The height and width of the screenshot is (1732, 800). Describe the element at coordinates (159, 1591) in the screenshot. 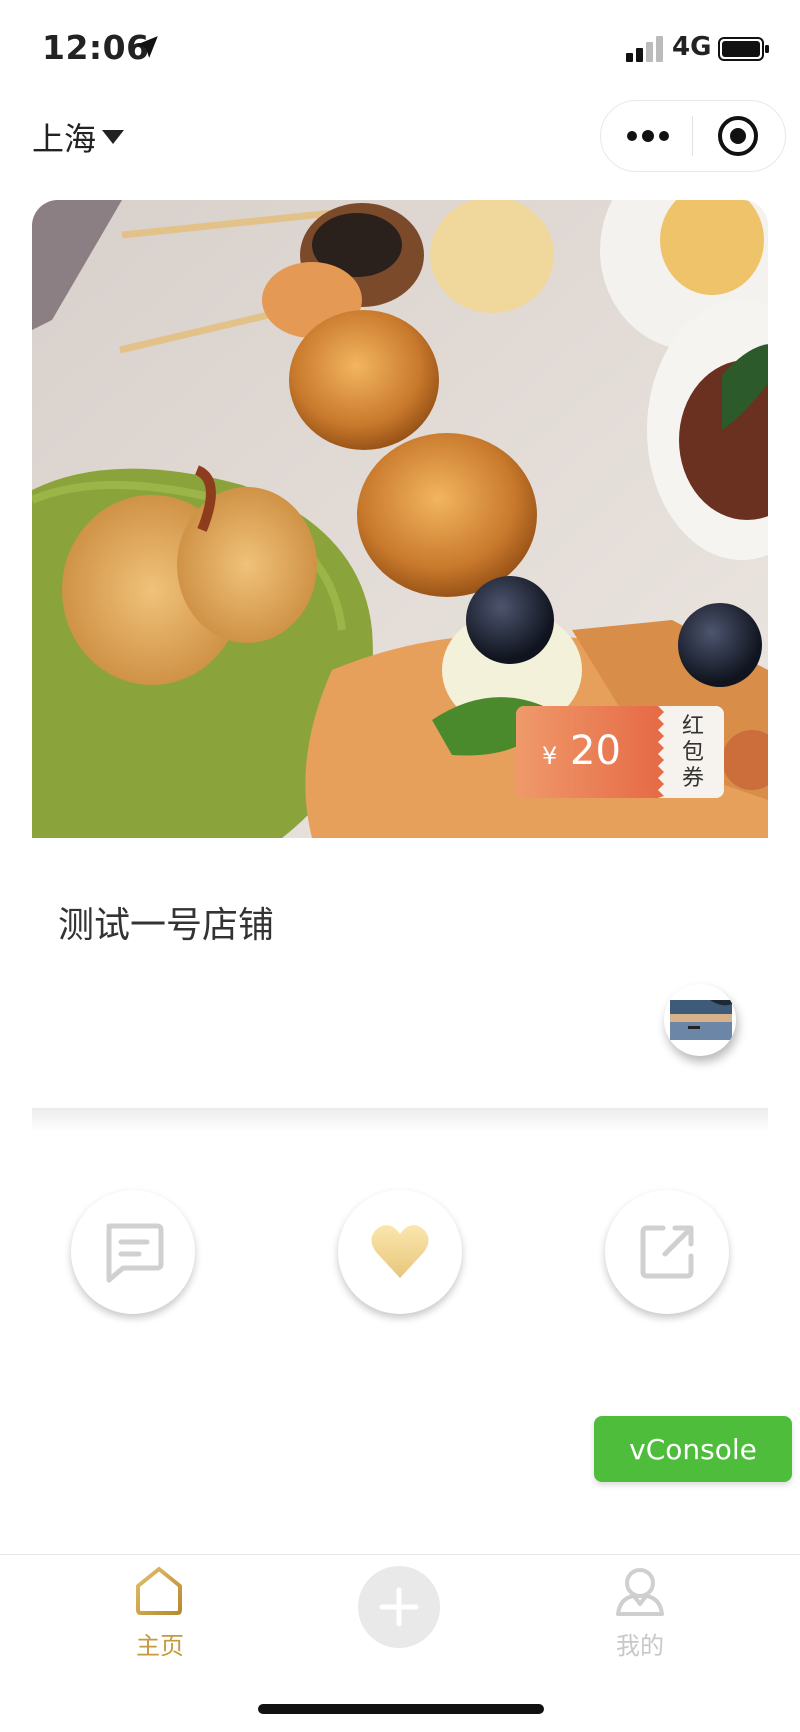

I see `home-icon` at that location.